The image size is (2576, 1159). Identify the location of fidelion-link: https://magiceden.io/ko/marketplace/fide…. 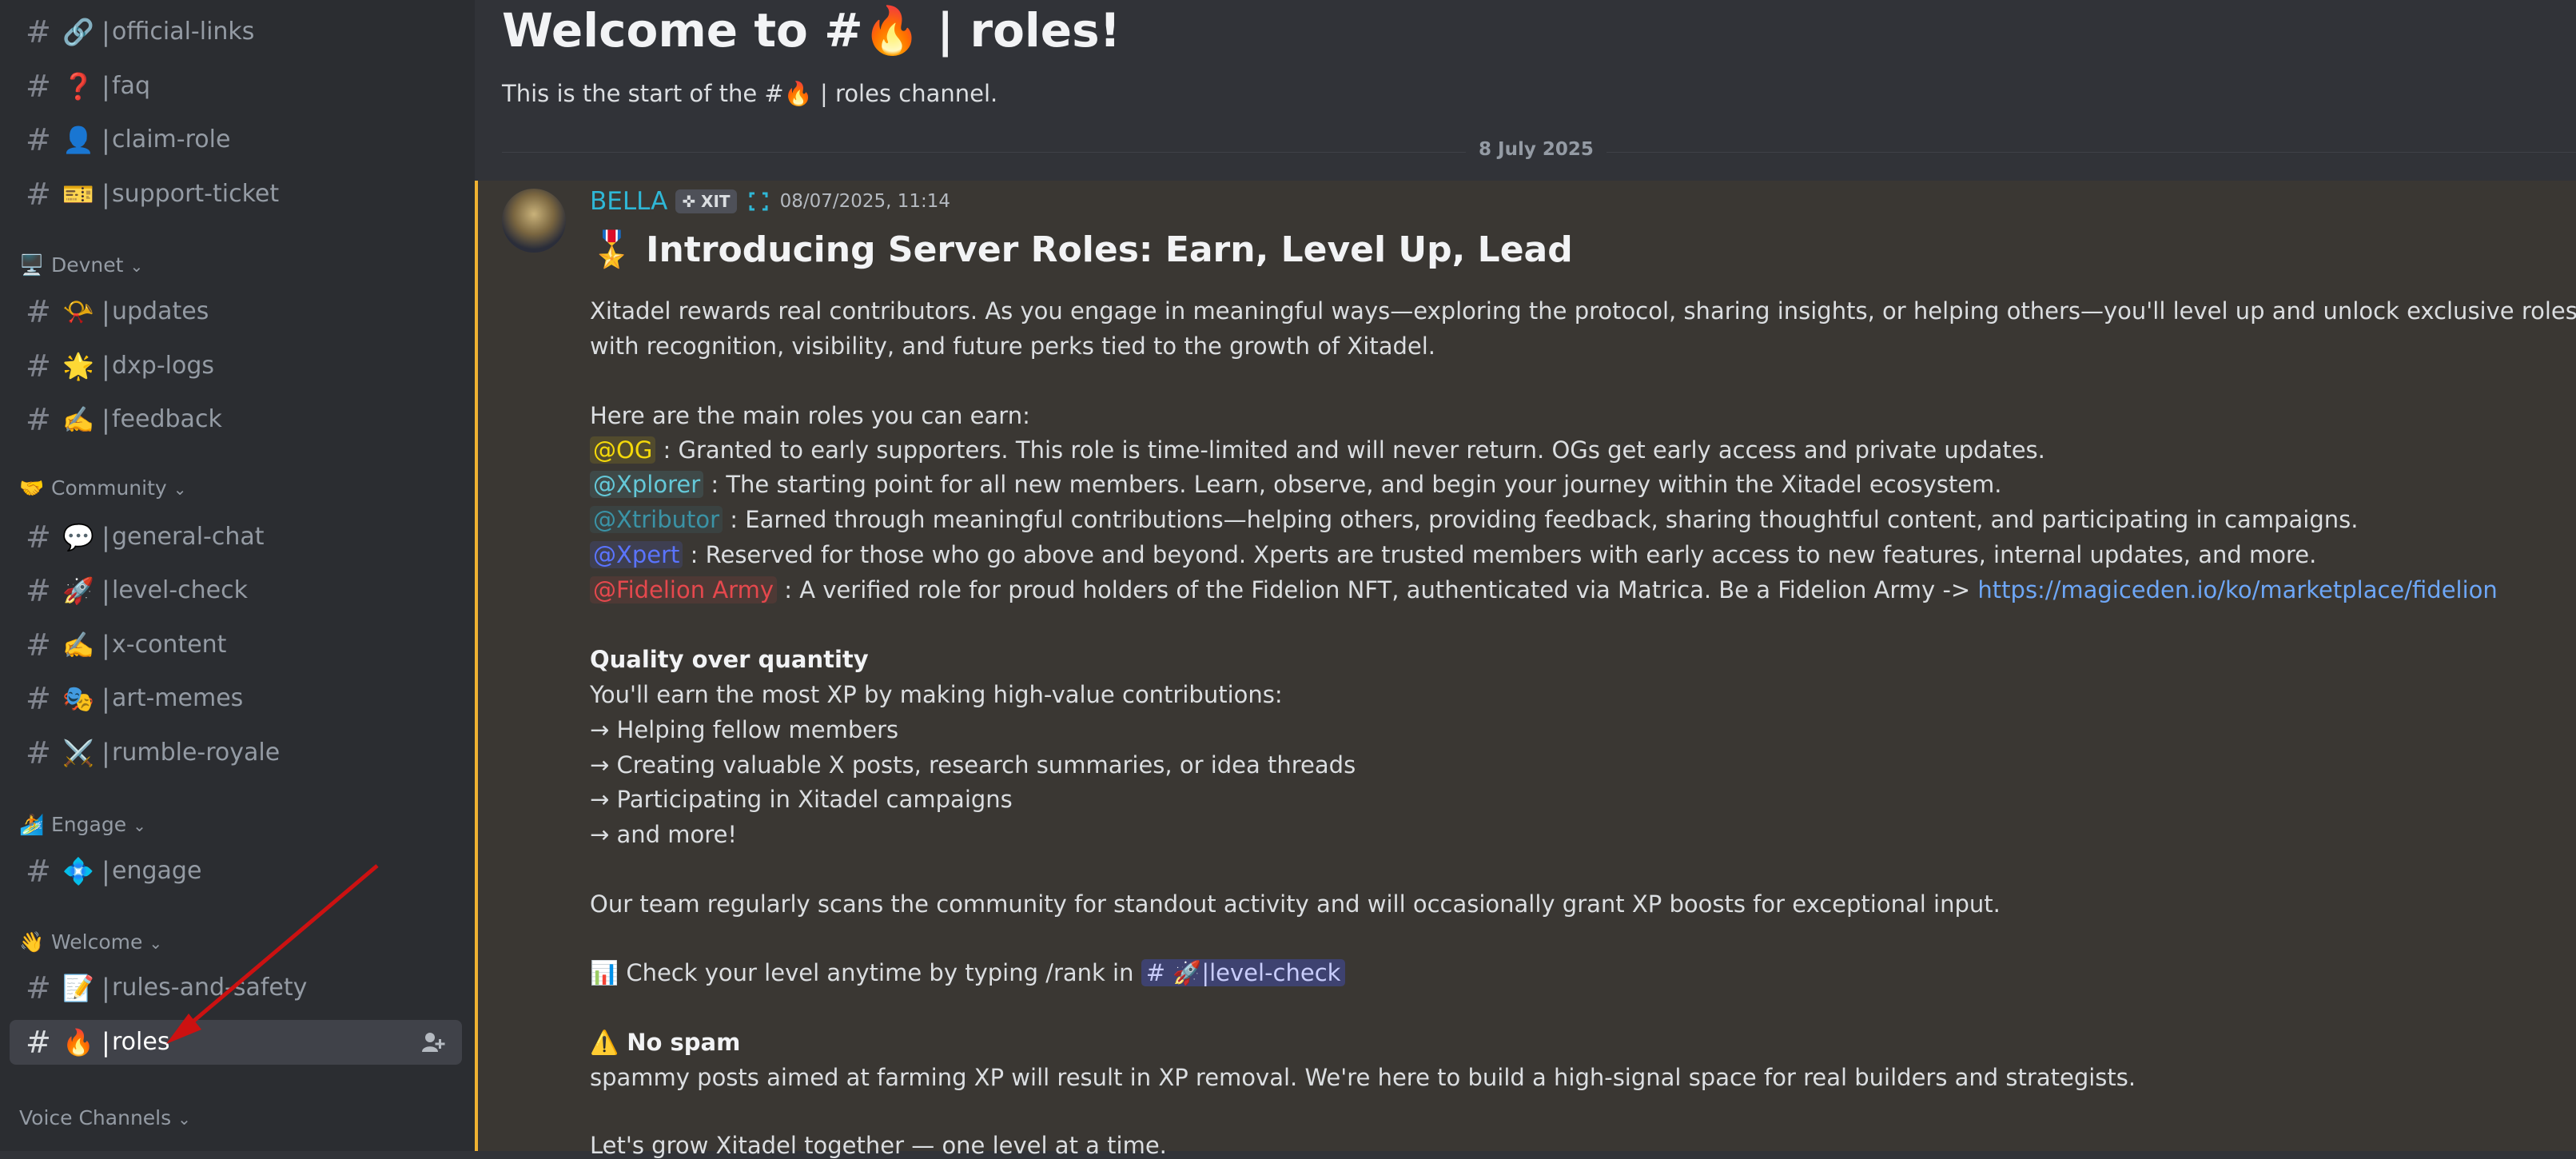
(2237, 590).